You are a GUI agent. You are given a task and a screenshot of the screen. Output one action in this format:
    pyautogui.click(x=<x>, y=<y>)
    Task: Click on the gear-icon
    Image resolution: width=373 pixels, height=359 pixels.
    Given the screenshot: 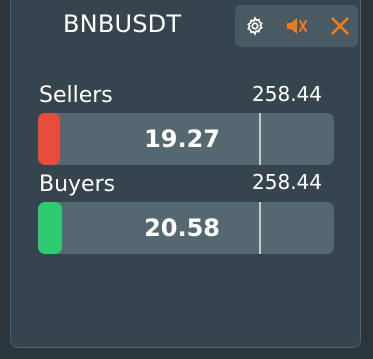 What is the action you would take?
    pyautogui.click(x=255, y=26)
    